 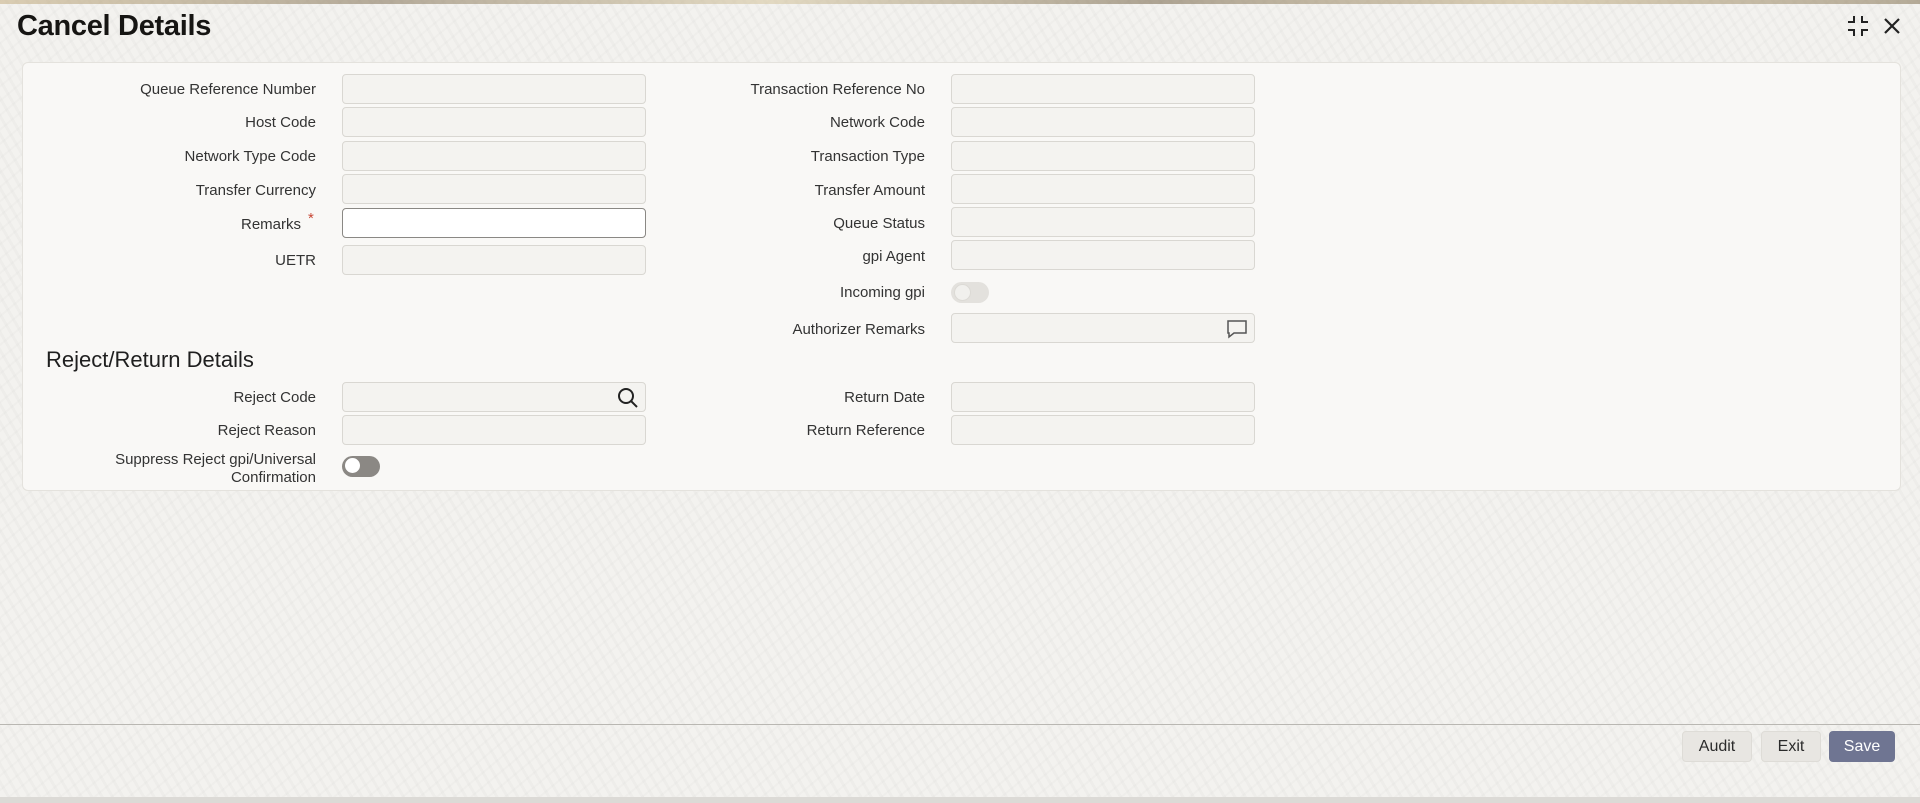 What do you see at coordinates (1103, 89) in the screenshot?
I see `transaction-reference-no-field` at bounding box center [1103, 89].